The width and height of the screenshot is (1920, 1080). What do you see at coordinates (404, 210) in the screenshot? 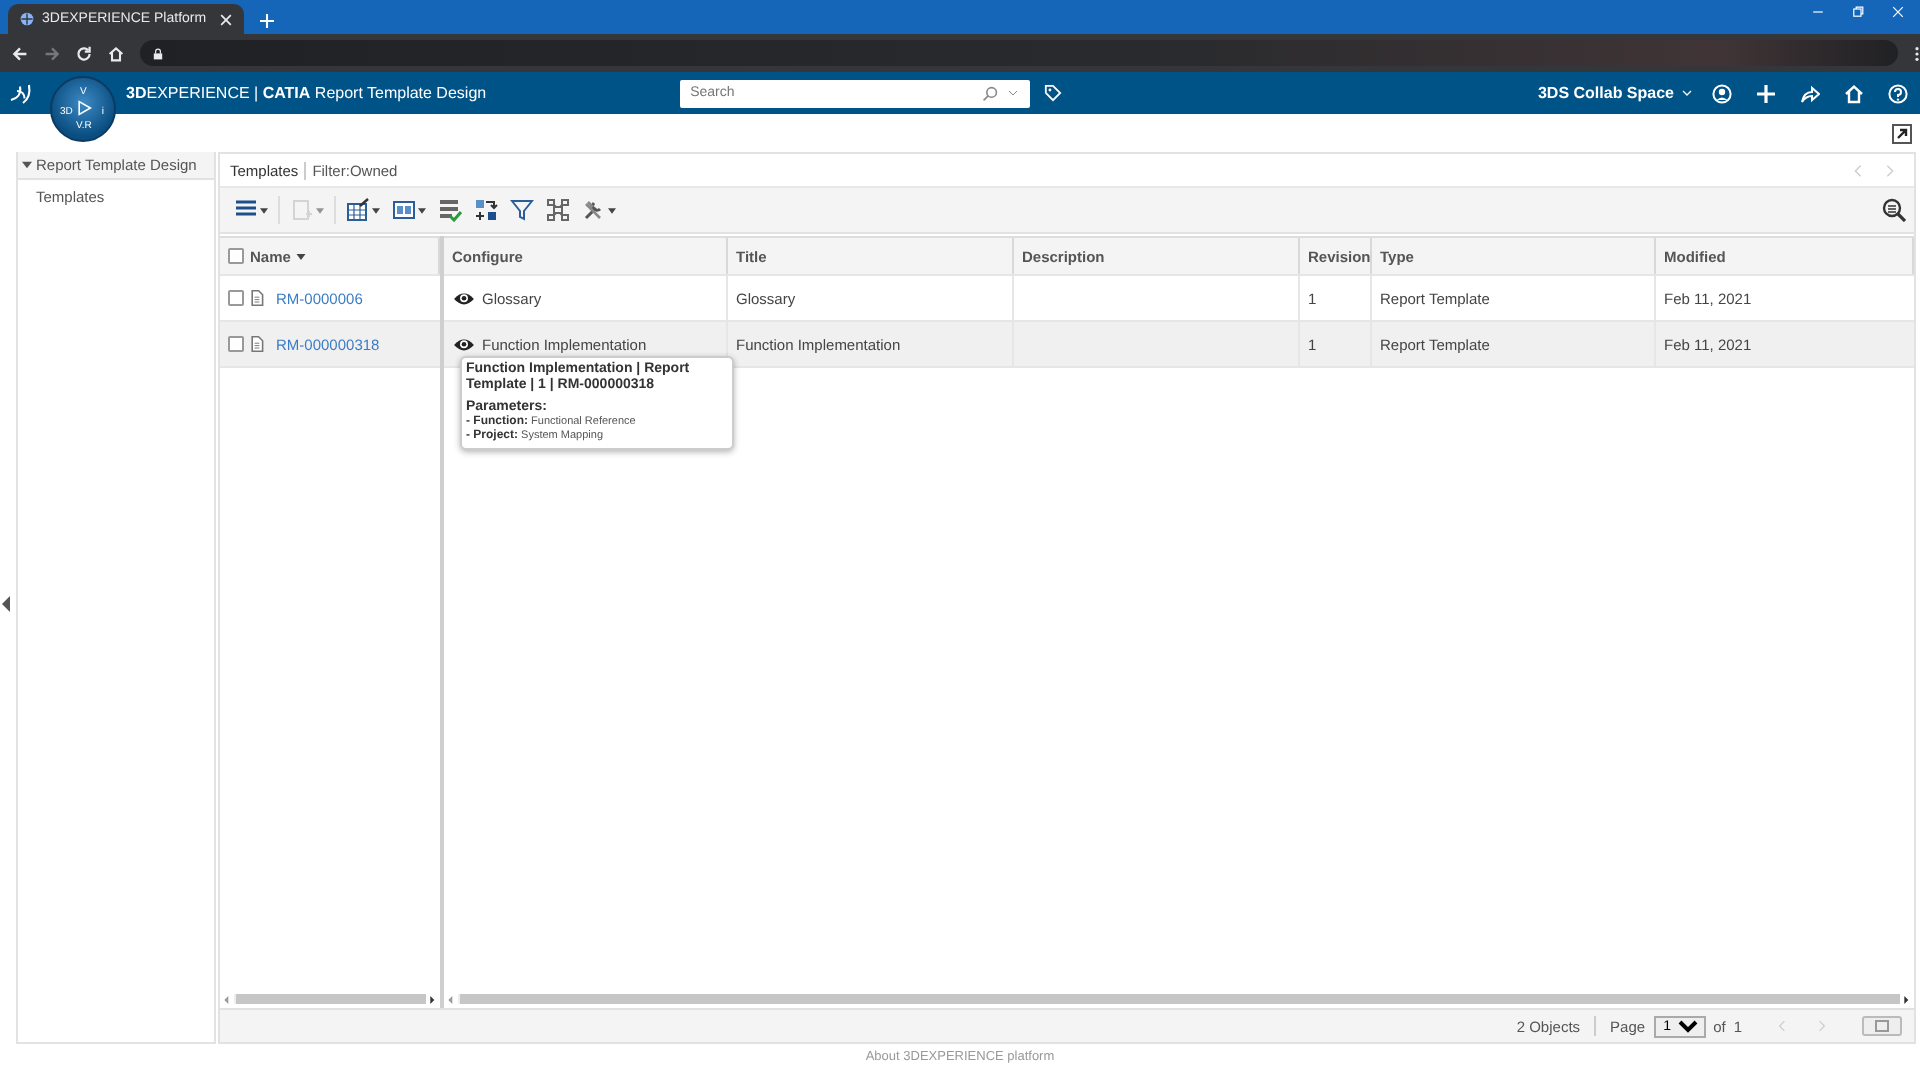
I see `column-layout-icon` at bounding box center [404, 210].